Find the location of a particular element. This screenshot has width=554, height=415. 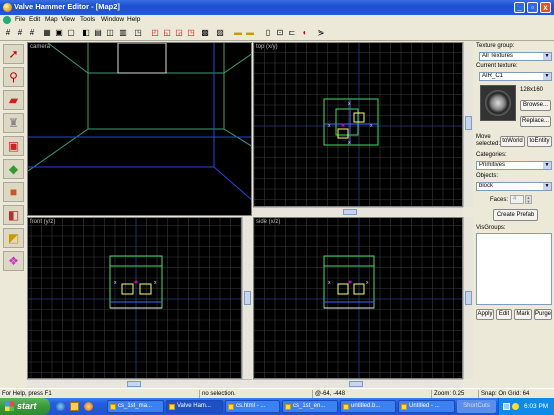

media-icon is located at coordinates (88, 406).